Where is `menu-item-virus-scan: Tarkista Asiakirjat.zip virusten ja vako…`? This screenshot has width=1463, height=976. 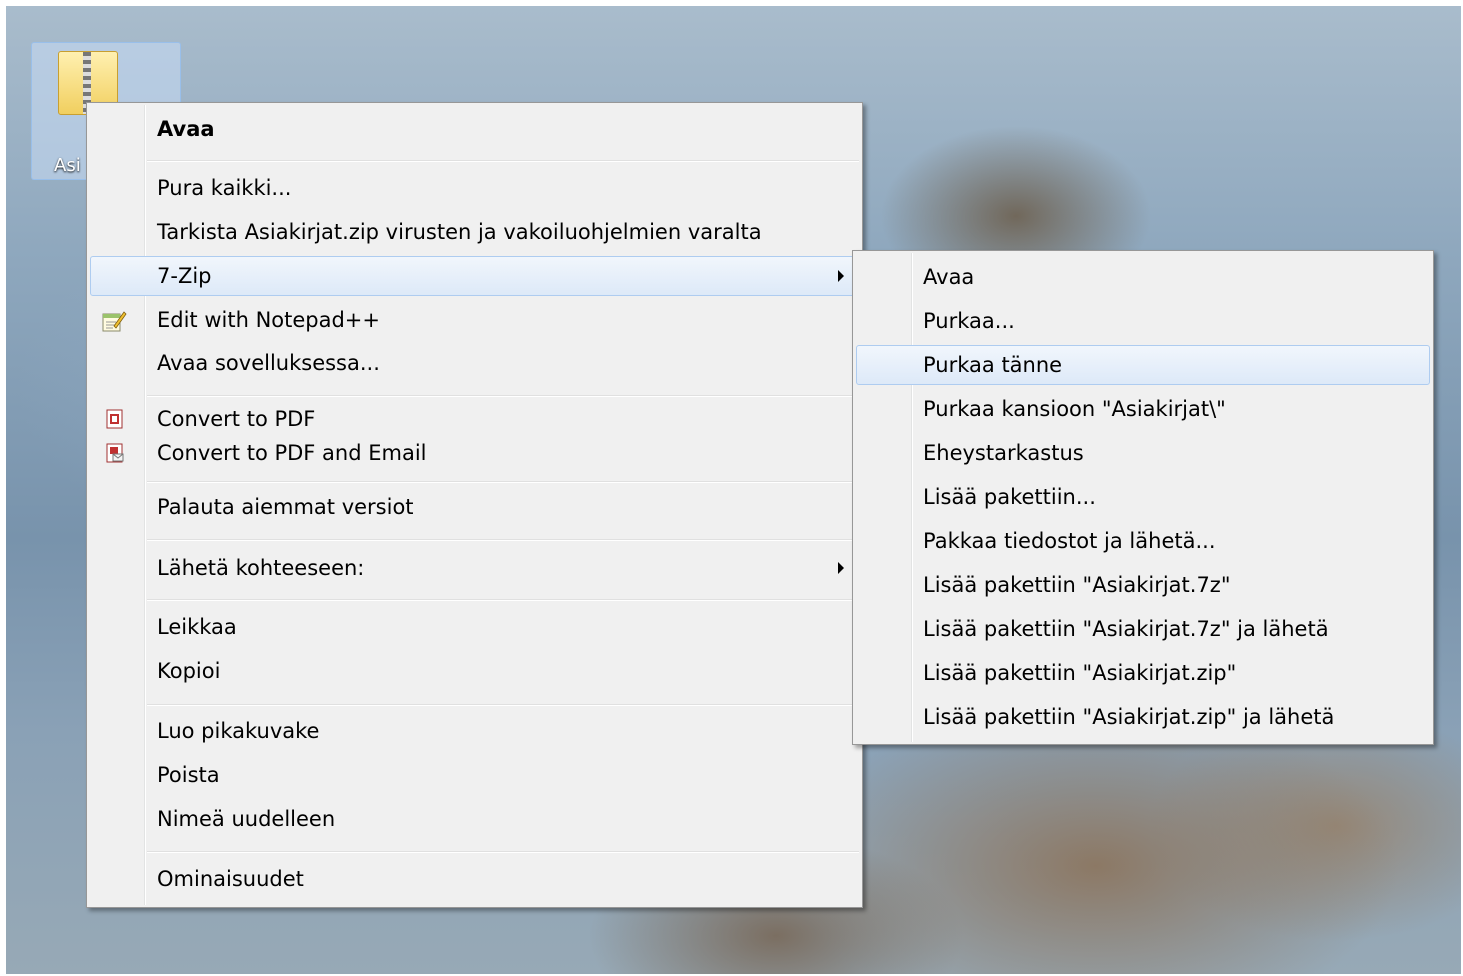 menu-item-virus-scan: Tarkista Asiakirjat.zip virusten ja vako… is located at coordinates (474, 232).